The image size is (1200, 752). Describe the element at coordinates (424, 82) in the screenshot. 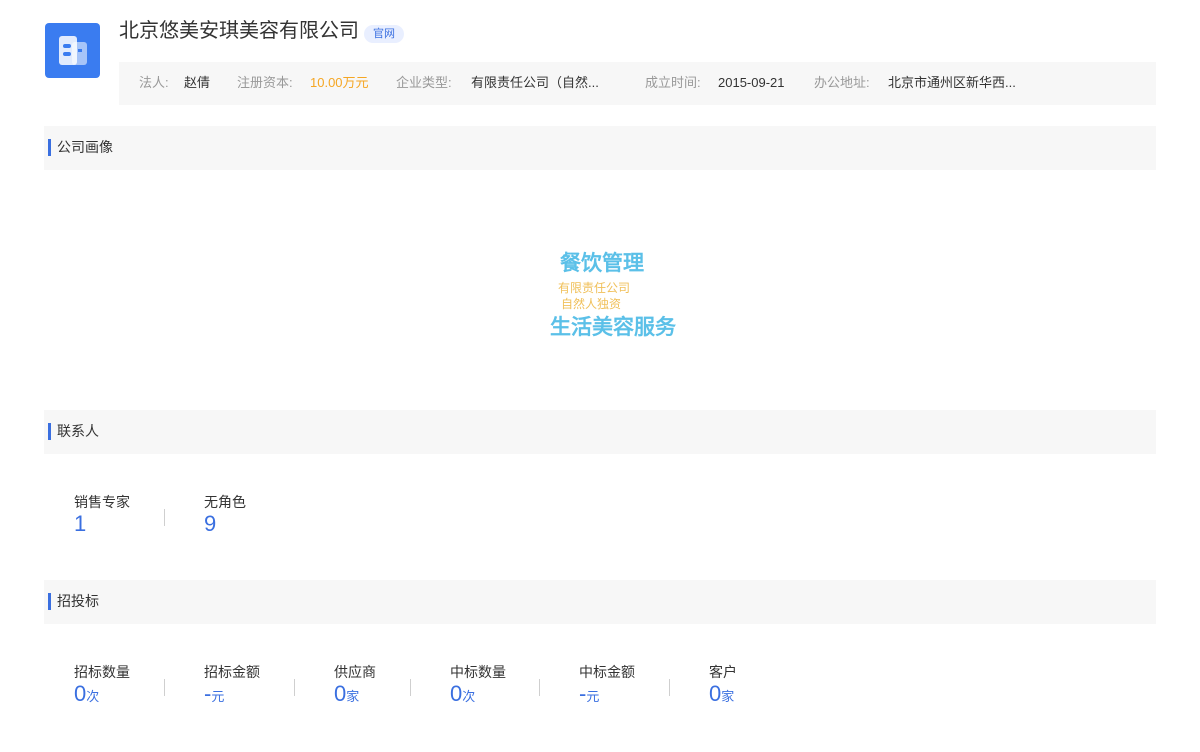

I see `company-type-label: 企业类型:` at that location.